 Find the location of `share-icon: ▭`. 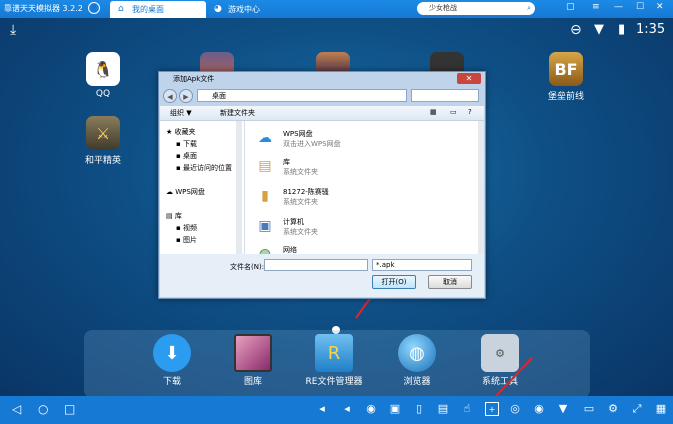

share-icon: ▭ is located at coordinates (589, 409).